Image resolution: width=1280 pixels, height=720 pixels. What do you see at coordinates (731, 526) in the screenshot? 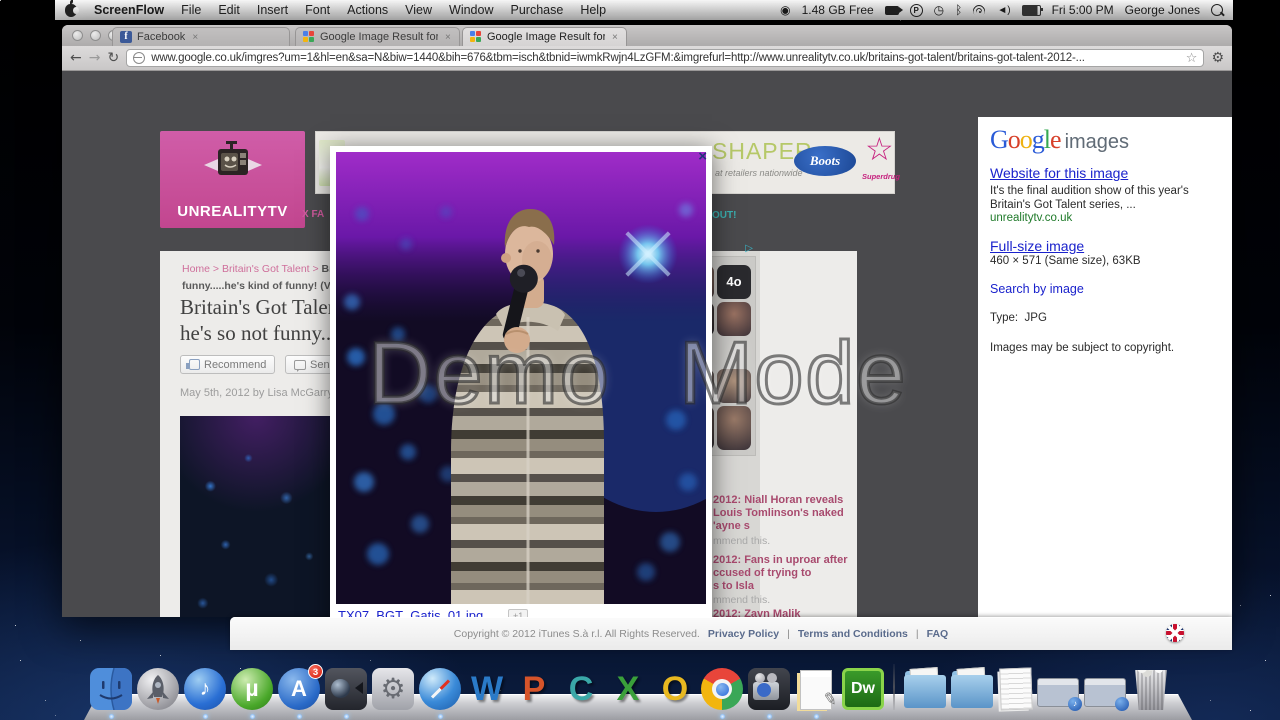
I see `related-headline: 'ayne s` at bounding box center [731, 526].